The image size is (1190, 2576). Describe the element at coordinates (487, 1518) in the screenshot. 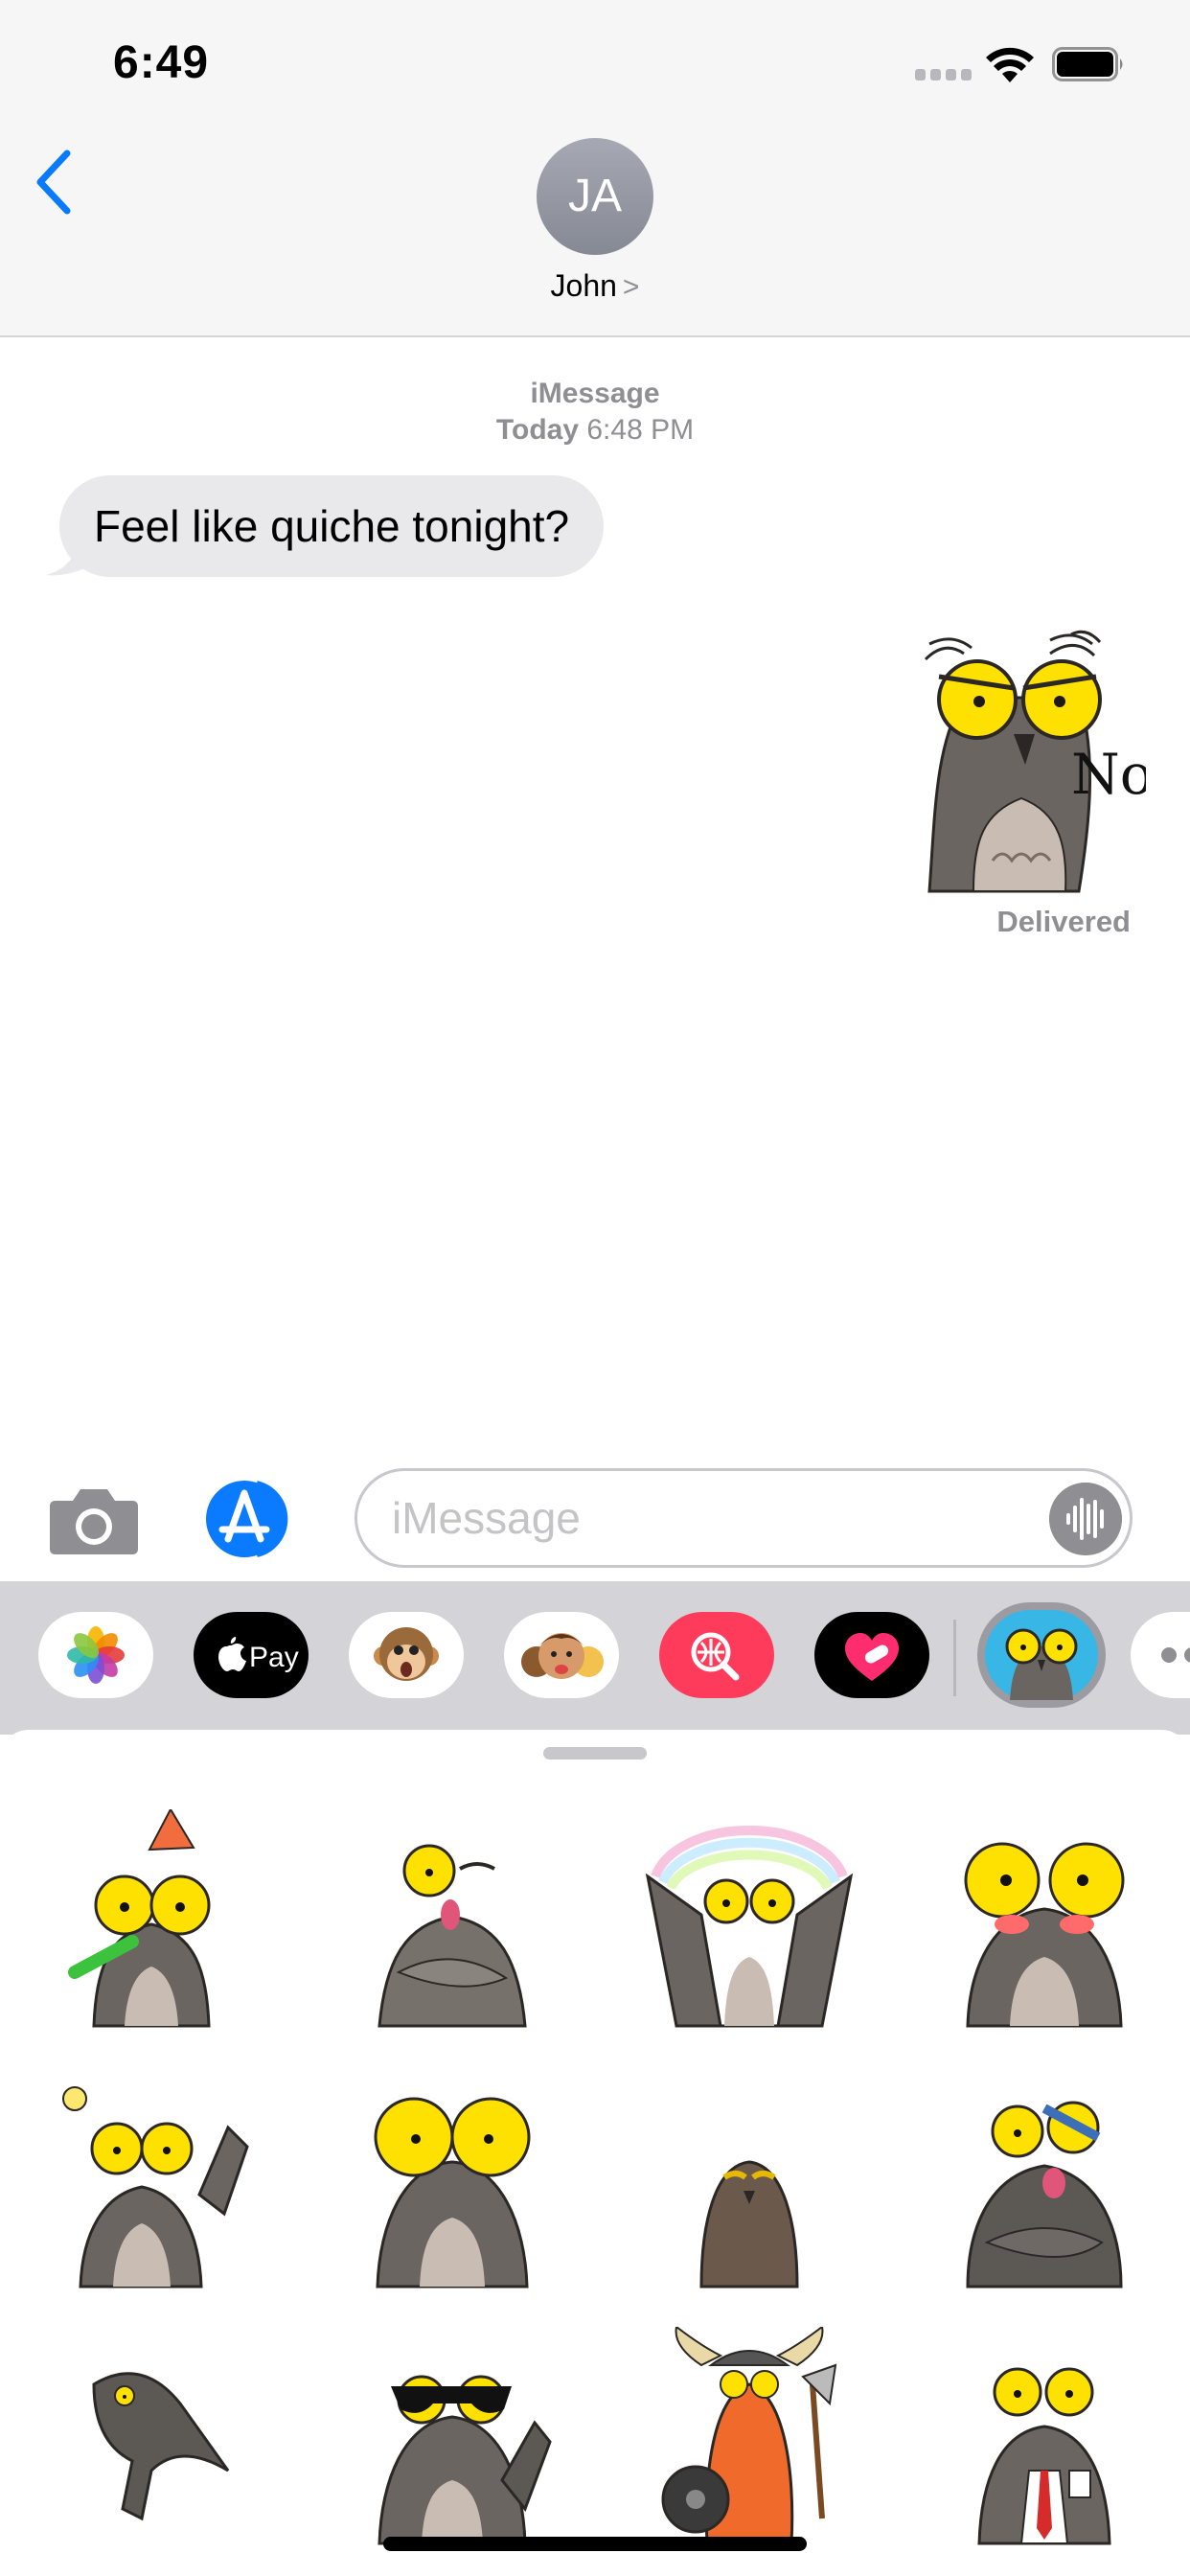

I see `message-input-placeholder: iMessage` at that location.